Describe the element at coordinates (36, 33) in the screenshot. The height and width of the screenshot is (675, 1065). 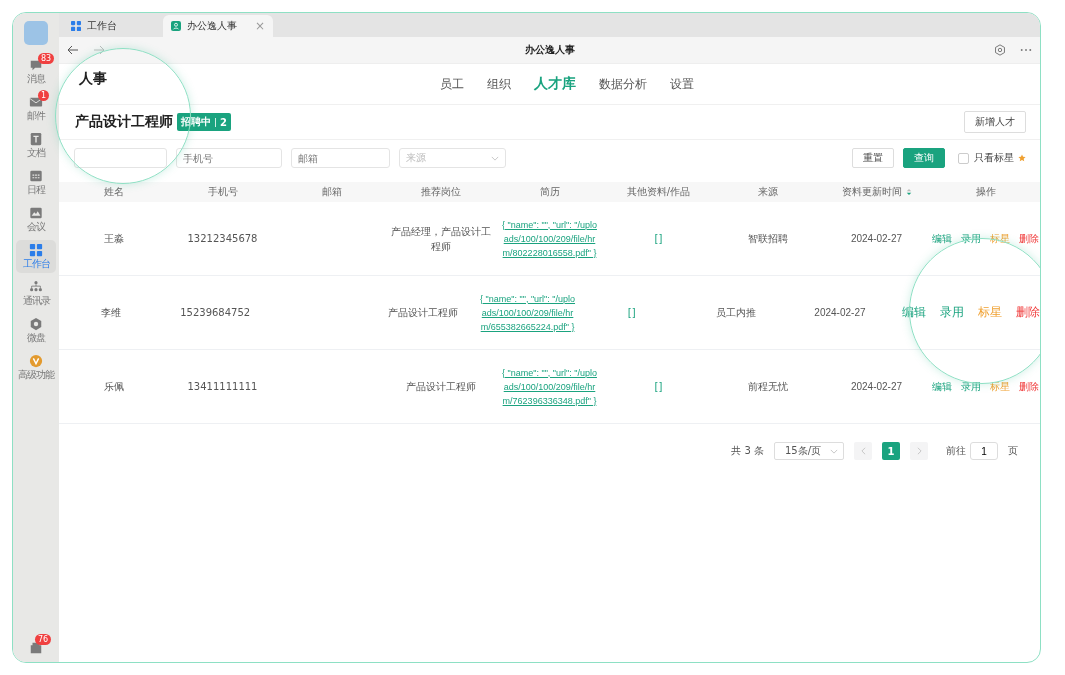
I see `avatar-photo-placeholder` at that location.